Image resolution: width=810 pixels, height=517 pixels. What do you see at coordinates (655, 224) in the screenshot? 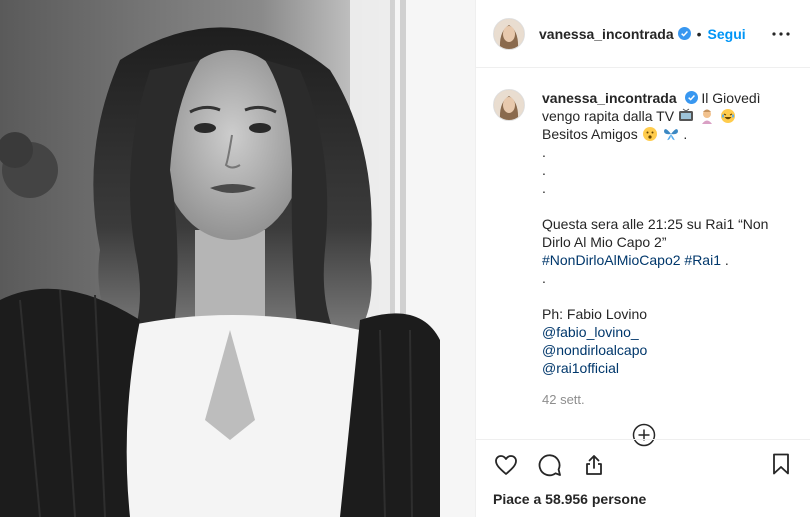
I see `caption-line-4: Questa sera alle 21:25 su Rai1 “Non` at bounding box center [655, 224].